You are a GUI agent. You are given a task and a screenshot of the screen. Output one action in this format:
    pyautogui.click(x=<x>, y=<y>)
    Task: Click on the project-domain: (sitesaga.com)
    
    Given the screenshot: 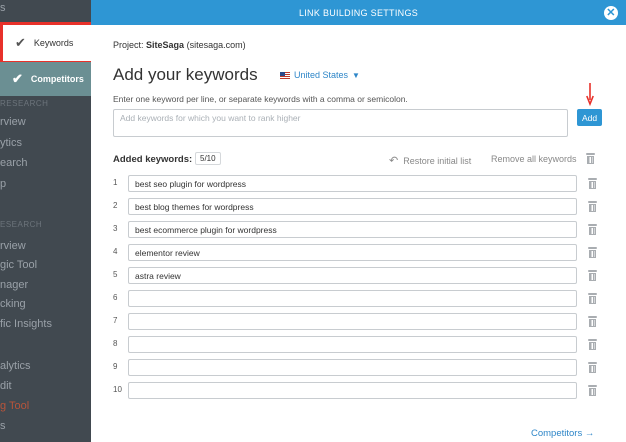 What is the action you would take?
    pyautogui.click(x=216, y=45)
    